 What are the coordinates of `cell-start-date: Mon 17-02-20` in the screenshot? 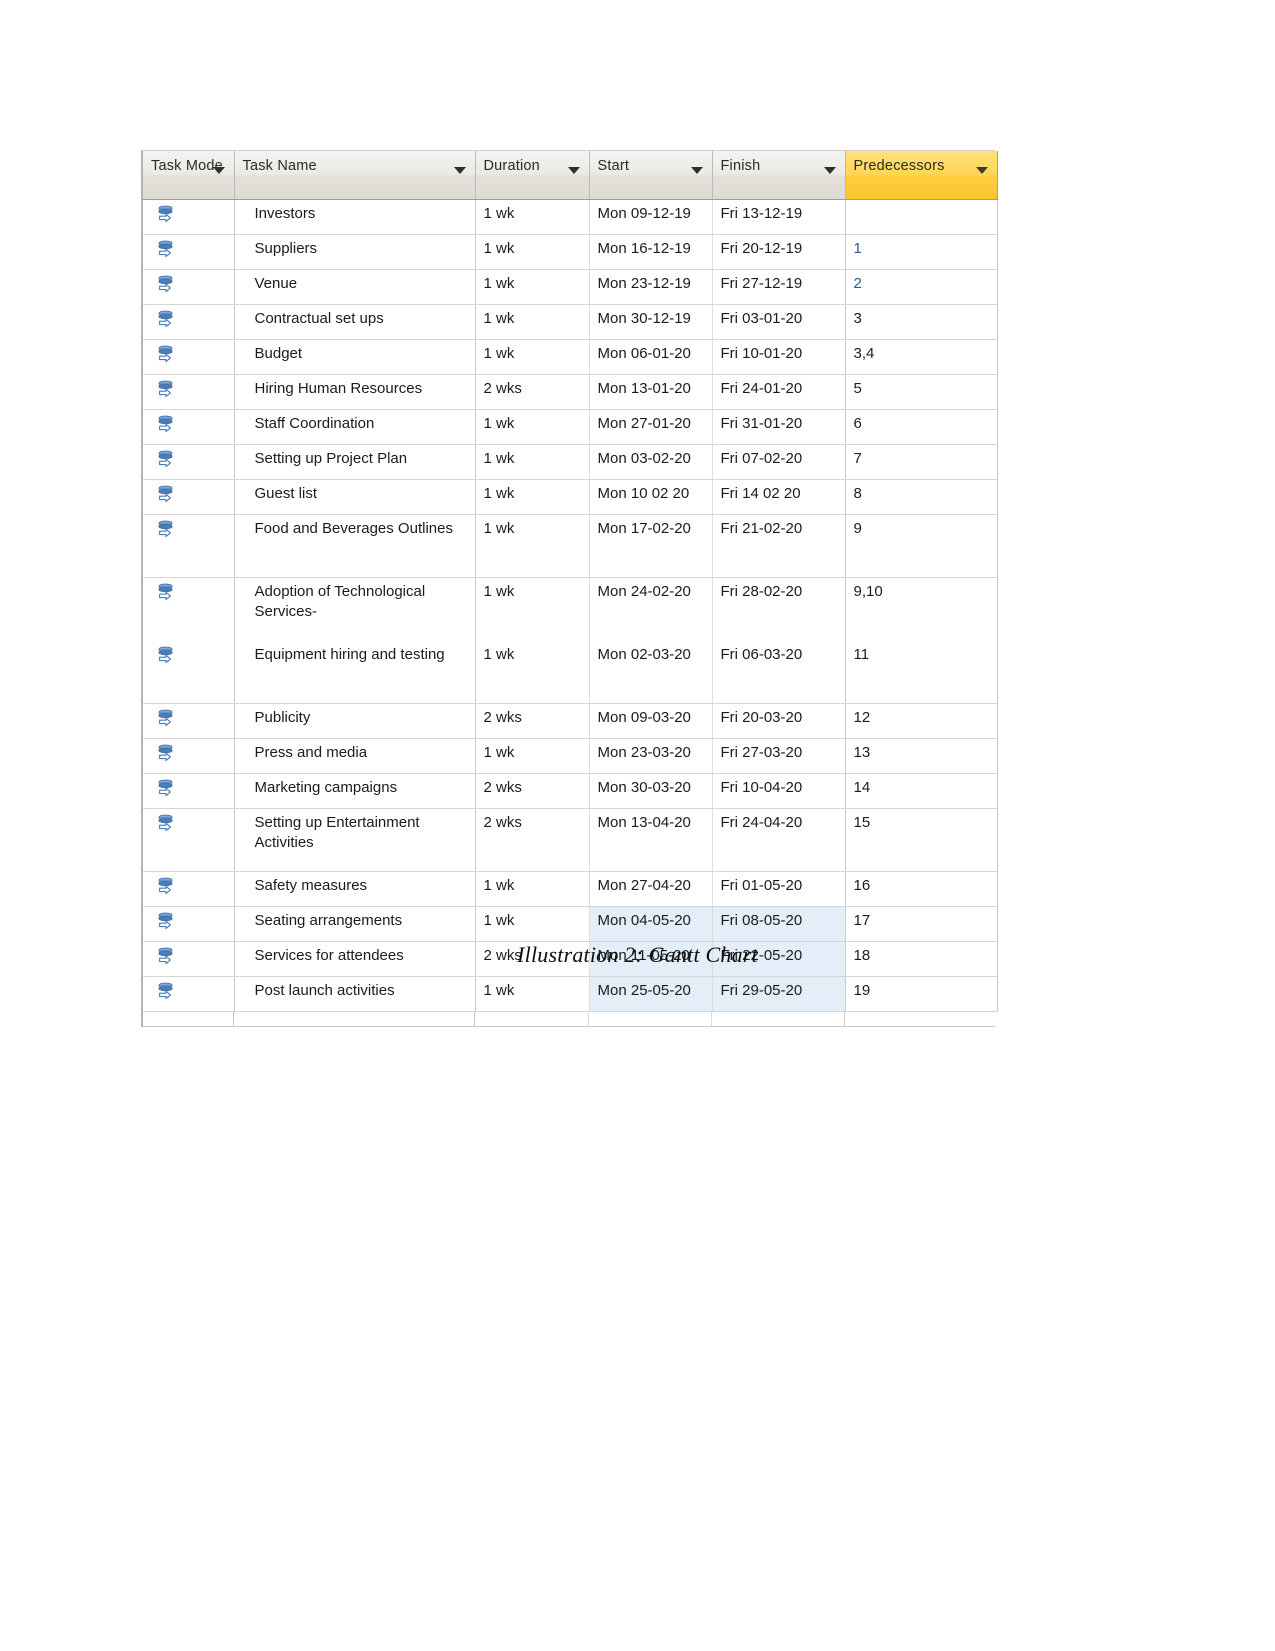 It's located at (651, 546).